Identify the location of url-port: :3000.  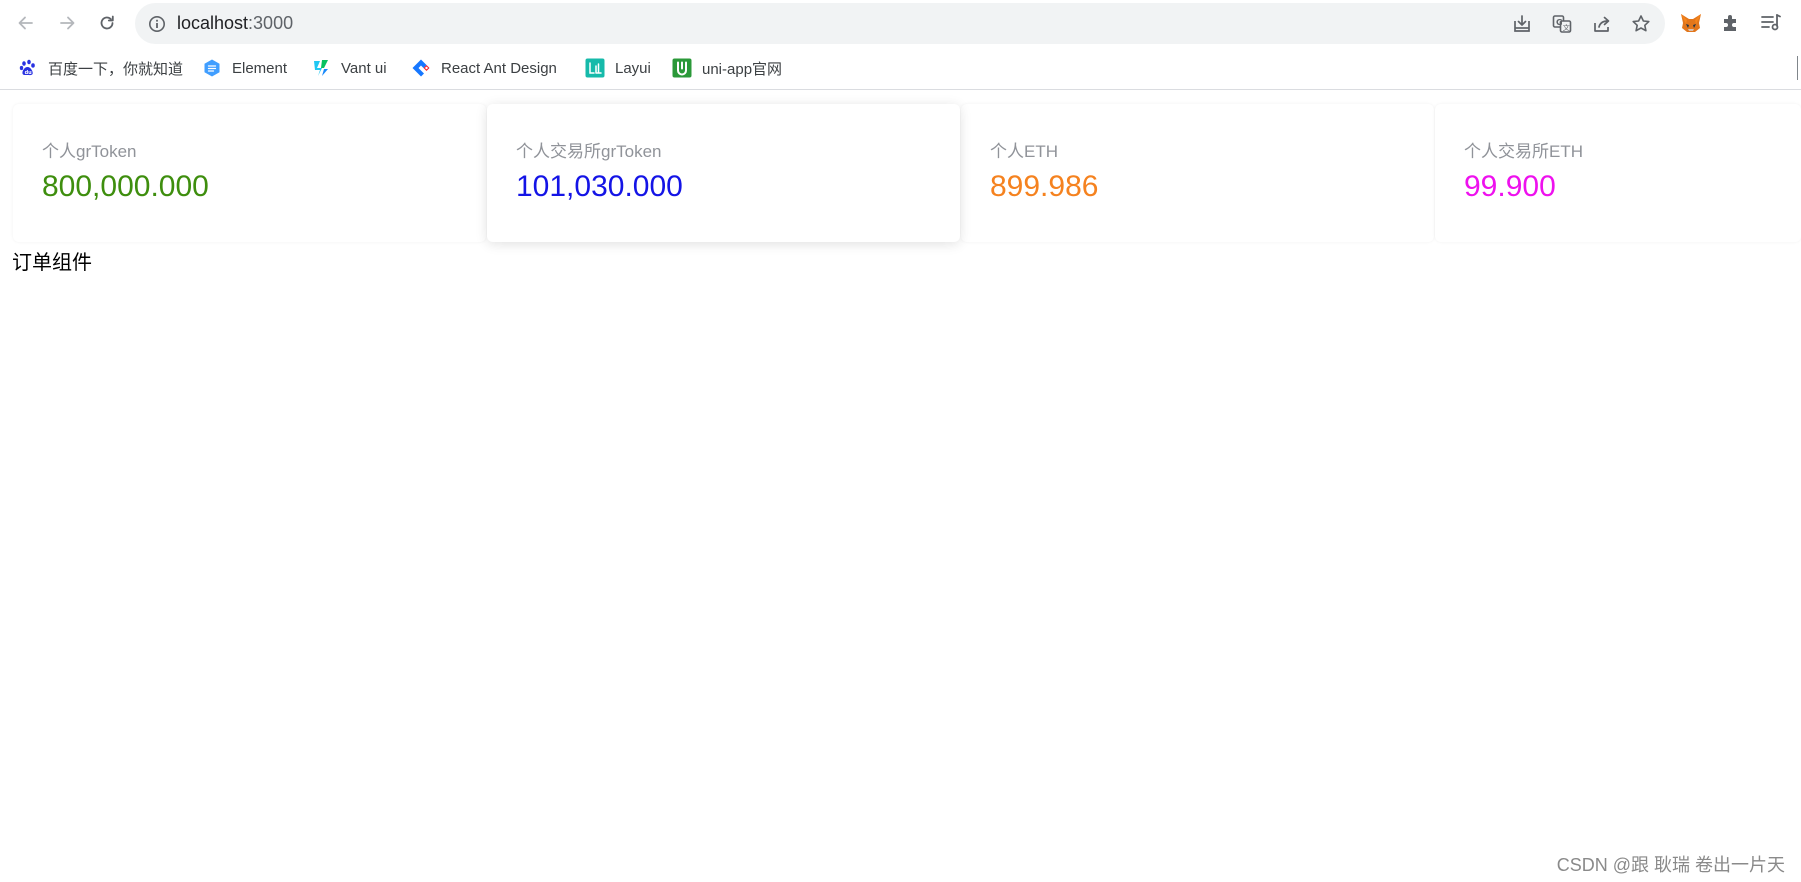
(271, 23).